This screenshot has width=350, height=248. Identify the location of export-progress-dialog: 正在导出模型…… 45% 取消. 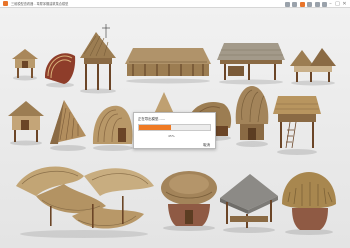
(174, 130).